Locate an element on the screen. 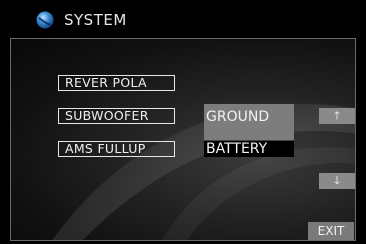  menu-item-rever-pola: REVER POLA is located at coordinates (116, 83).